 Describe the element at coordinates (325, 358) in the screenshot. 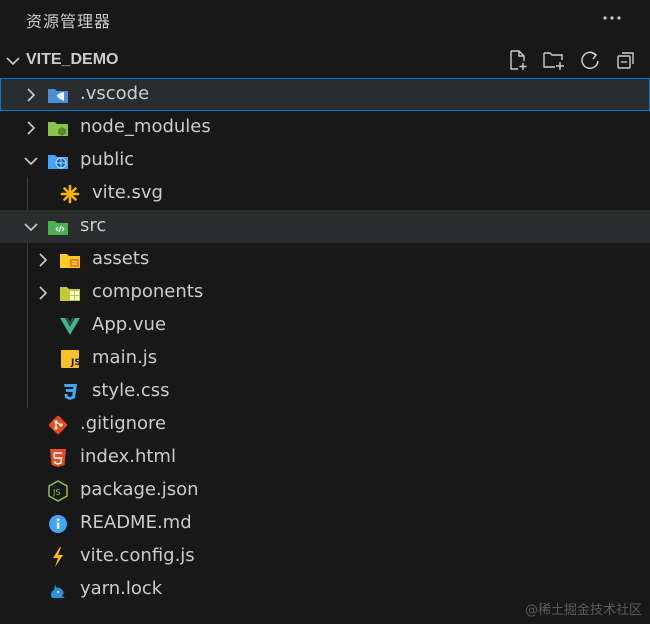

I see `tree-item-main-js: JS main.js` at that location.